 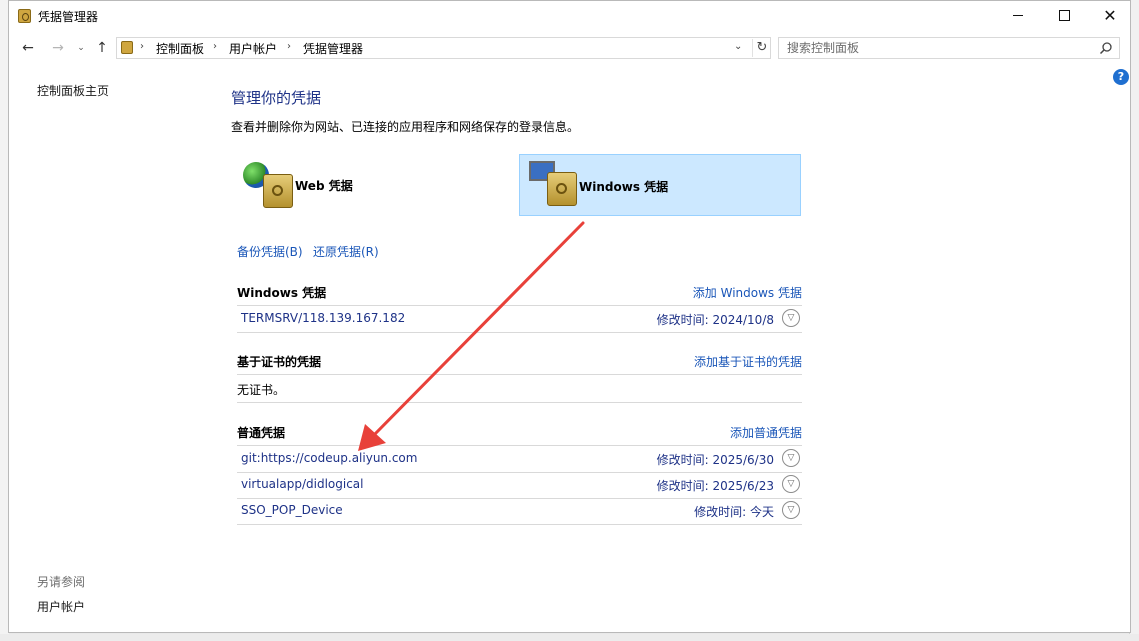 I want to click on credential-modified: 修改时间: 2025/6/30, so click(x=715, y=460).